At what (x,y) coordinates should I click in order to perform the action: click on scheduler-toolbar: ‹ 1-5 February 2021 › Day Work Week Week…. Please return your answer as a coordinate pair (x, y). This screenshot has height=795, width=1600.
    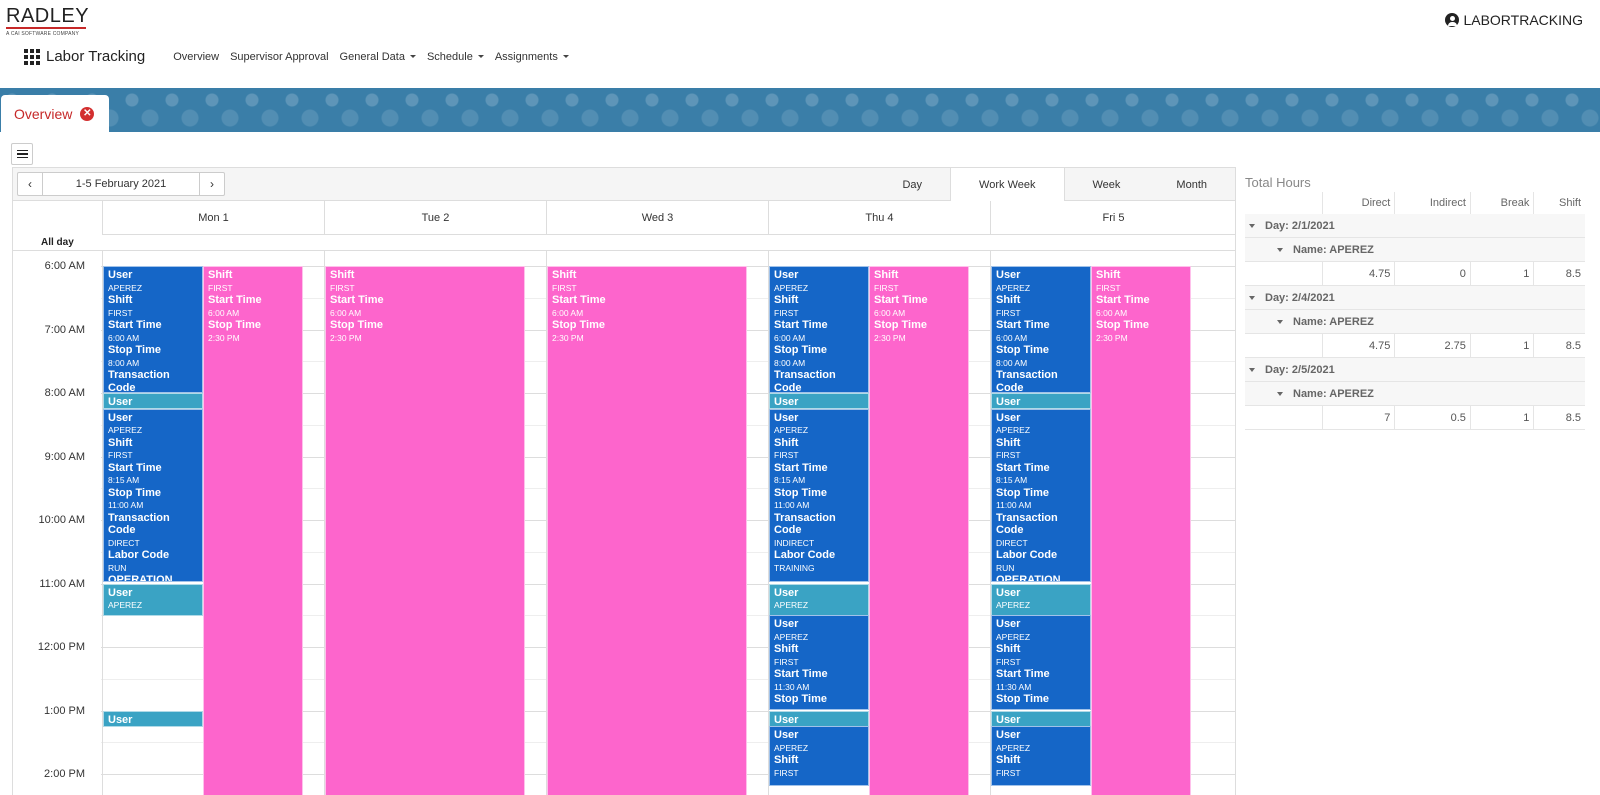
    Looking at the image, I should click on (624, 184).